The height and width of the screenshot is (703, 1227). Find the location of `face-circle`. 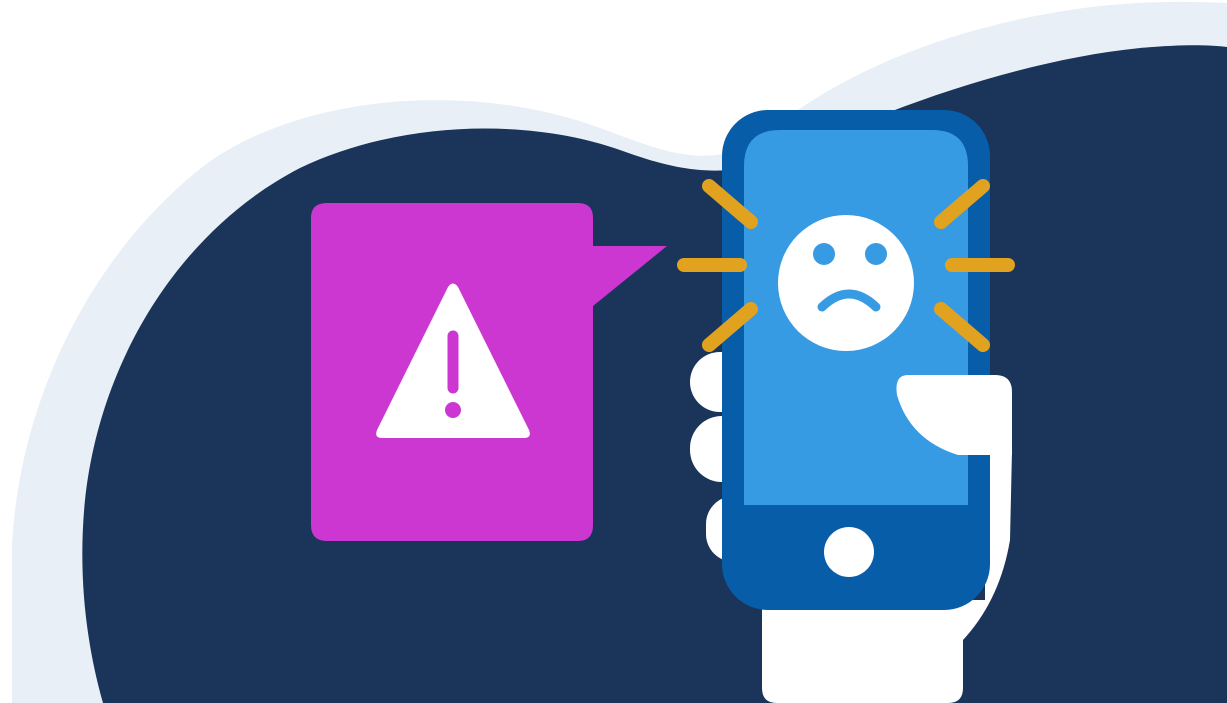

face-circle is located at coordinates (846, 283).